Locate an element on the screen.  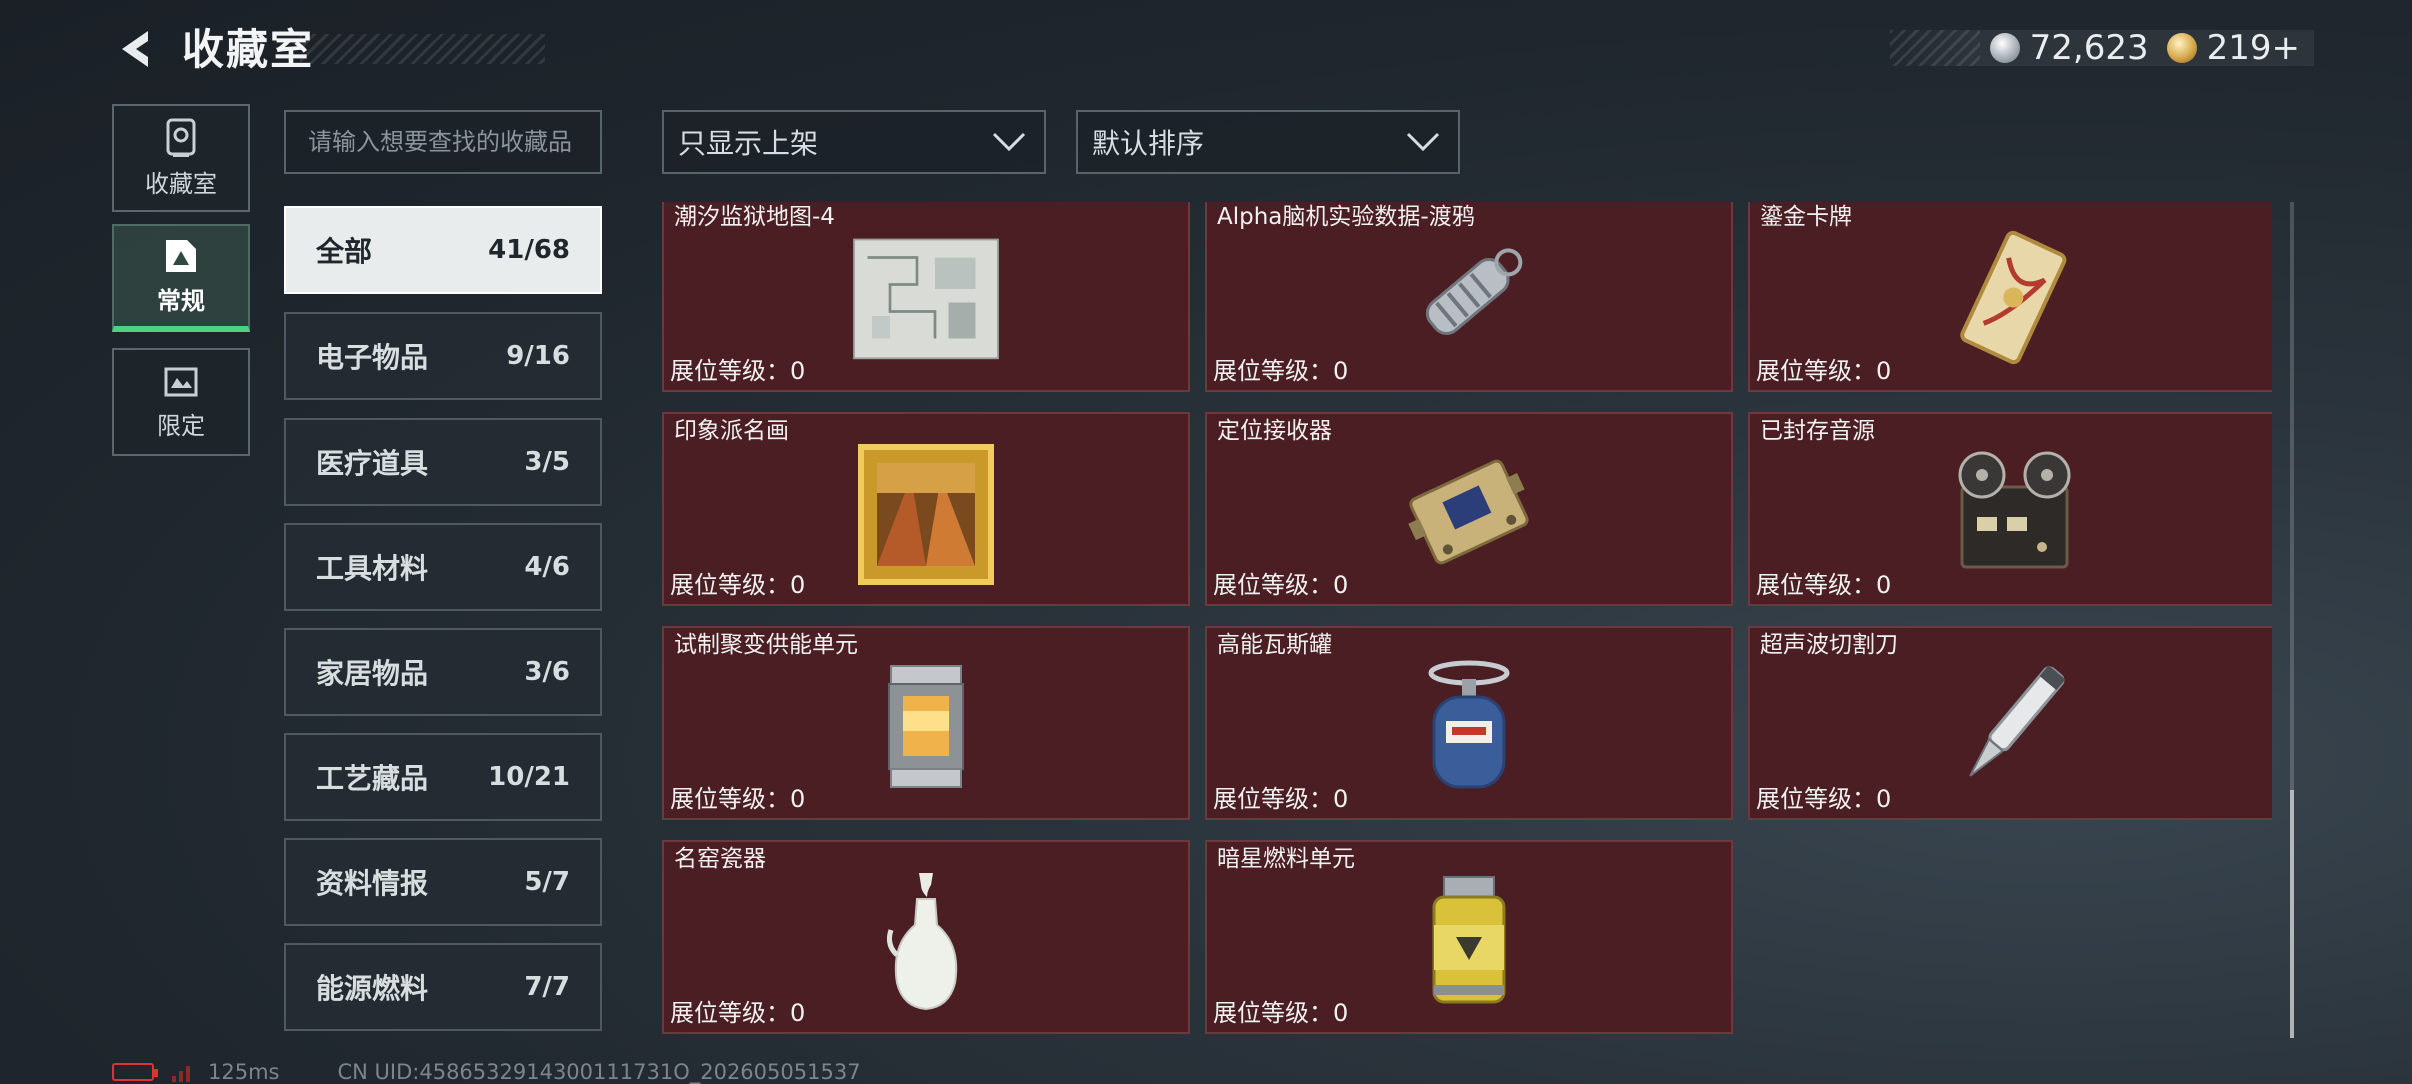
fusion-cell-icon is located at coordinates (926, 726).